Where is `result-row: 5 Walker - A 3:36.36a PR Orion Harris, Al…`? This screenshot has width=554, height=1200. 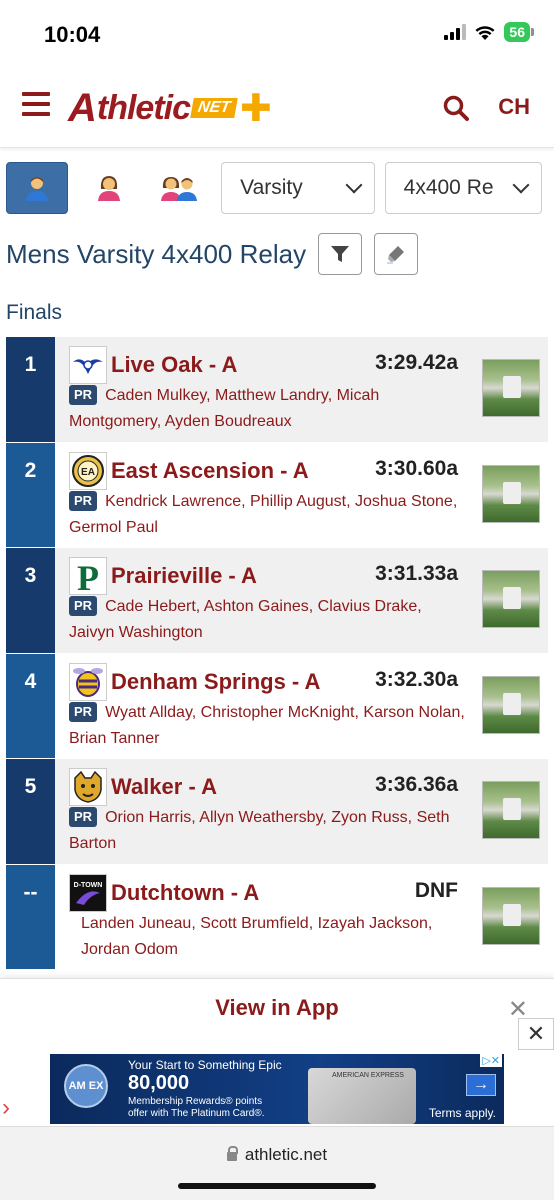
result-row: 5 Walker - A 3:36.36a PR Orion Harris, Al… is located at coordinates (277, 812).